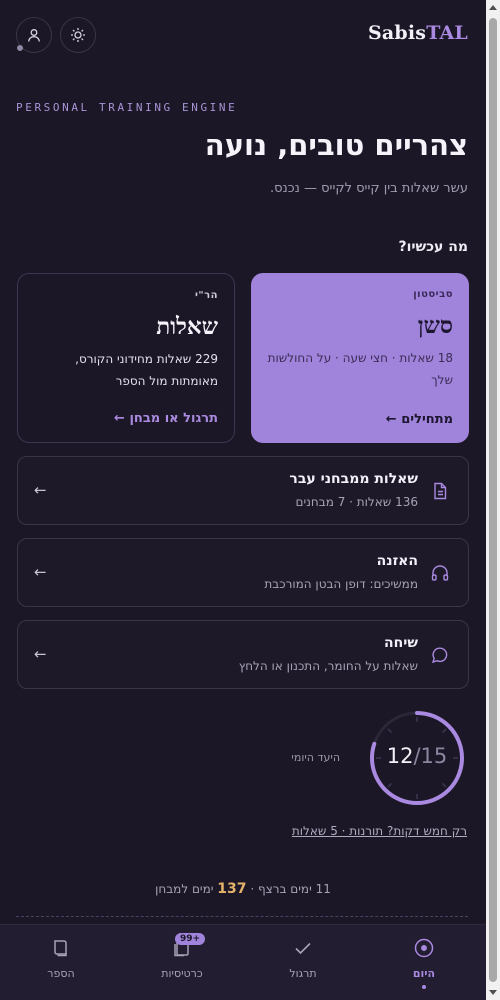 Image resolution: width=500 pixels, height=1000 pixels. What do you see at coordinates (435, 325) in the screenshot?
I see `card-title: סשן` at bounding box center [435, 325].